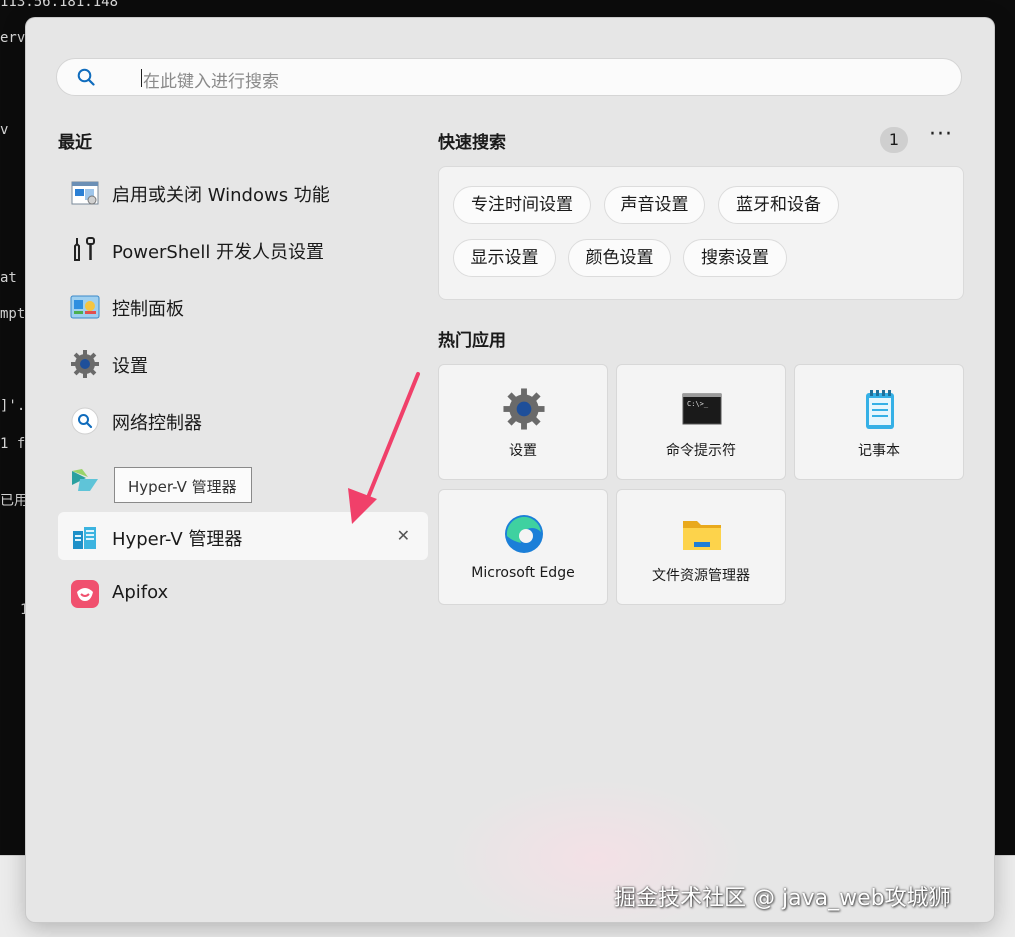 The width and height of the screenshot is (1015, 937). Describe the element at coordinates (157, 423) in the screenshot. I see `recent-item-label: 网络控制器` at that location.